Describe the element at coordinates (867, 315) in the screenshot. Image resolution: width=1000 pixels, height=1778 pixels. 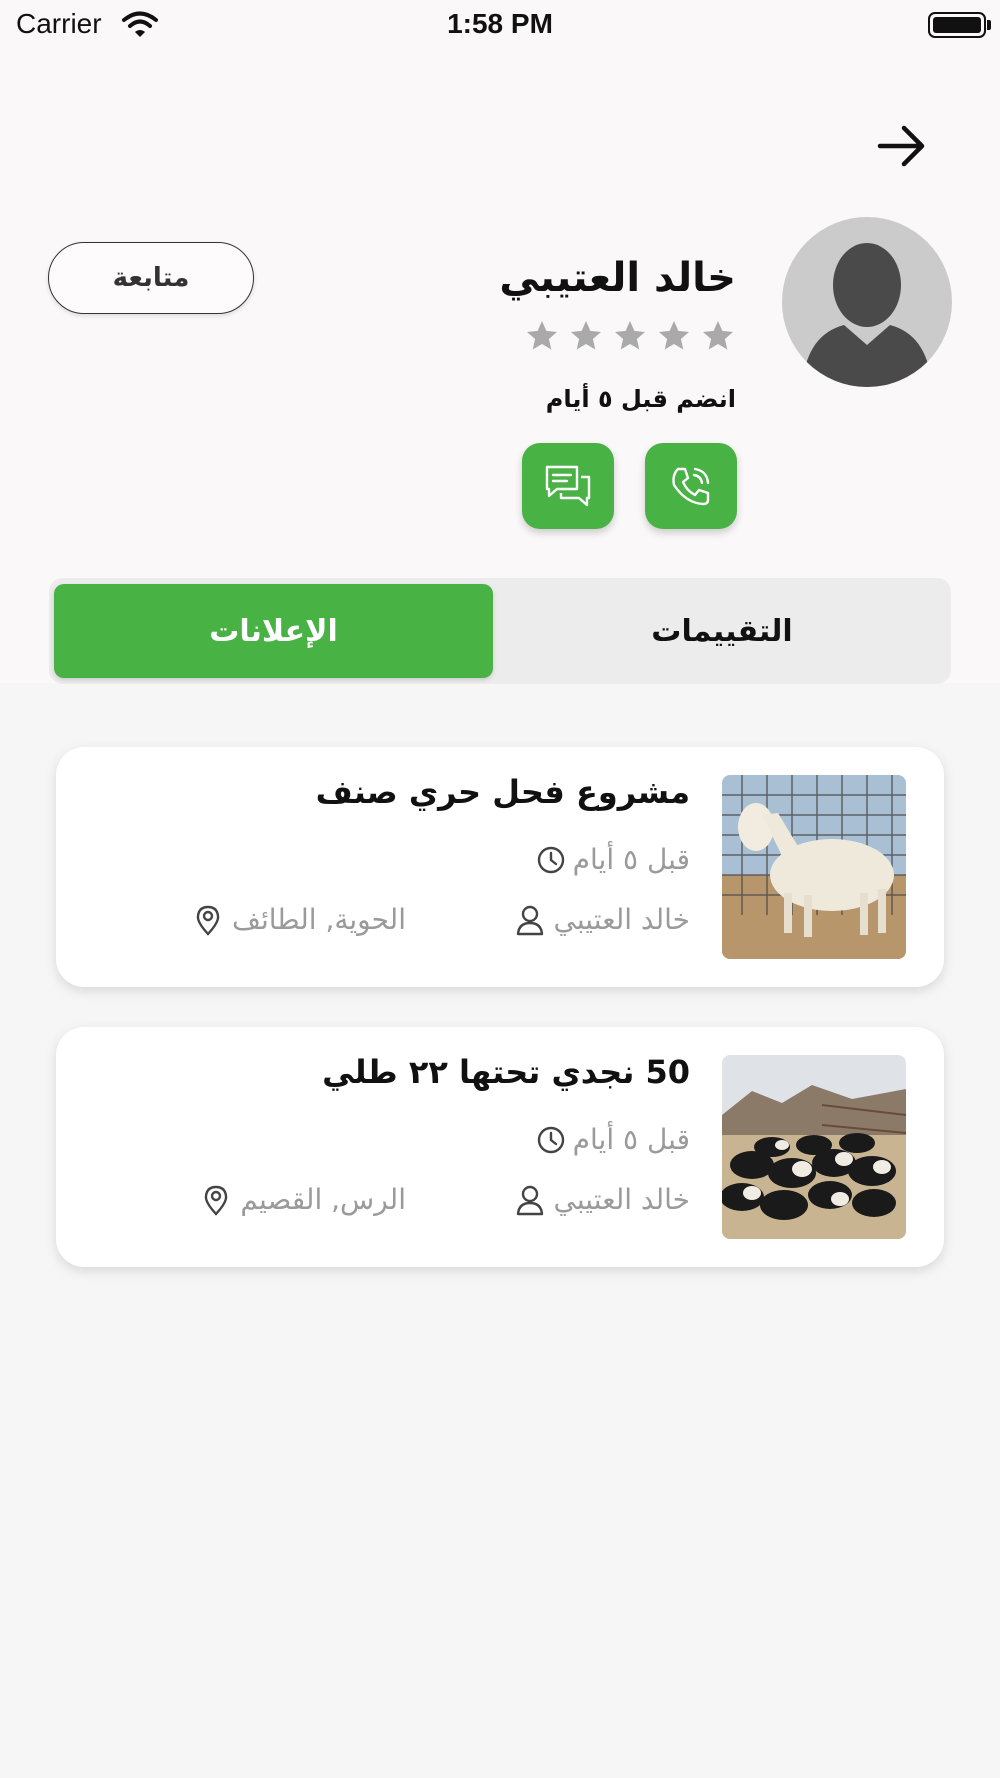
I see `avatar-silhouette-icon` at that location.